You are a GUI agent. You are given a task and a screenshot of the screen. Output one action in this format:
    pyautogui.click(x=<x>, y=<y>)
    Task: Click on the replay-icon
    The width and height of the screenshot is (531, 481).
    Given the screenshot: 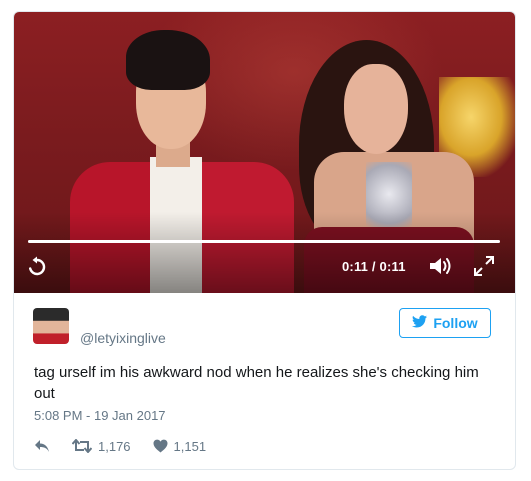 What is the action you would take?
    pyautogui.click(x=37, y=267)
    